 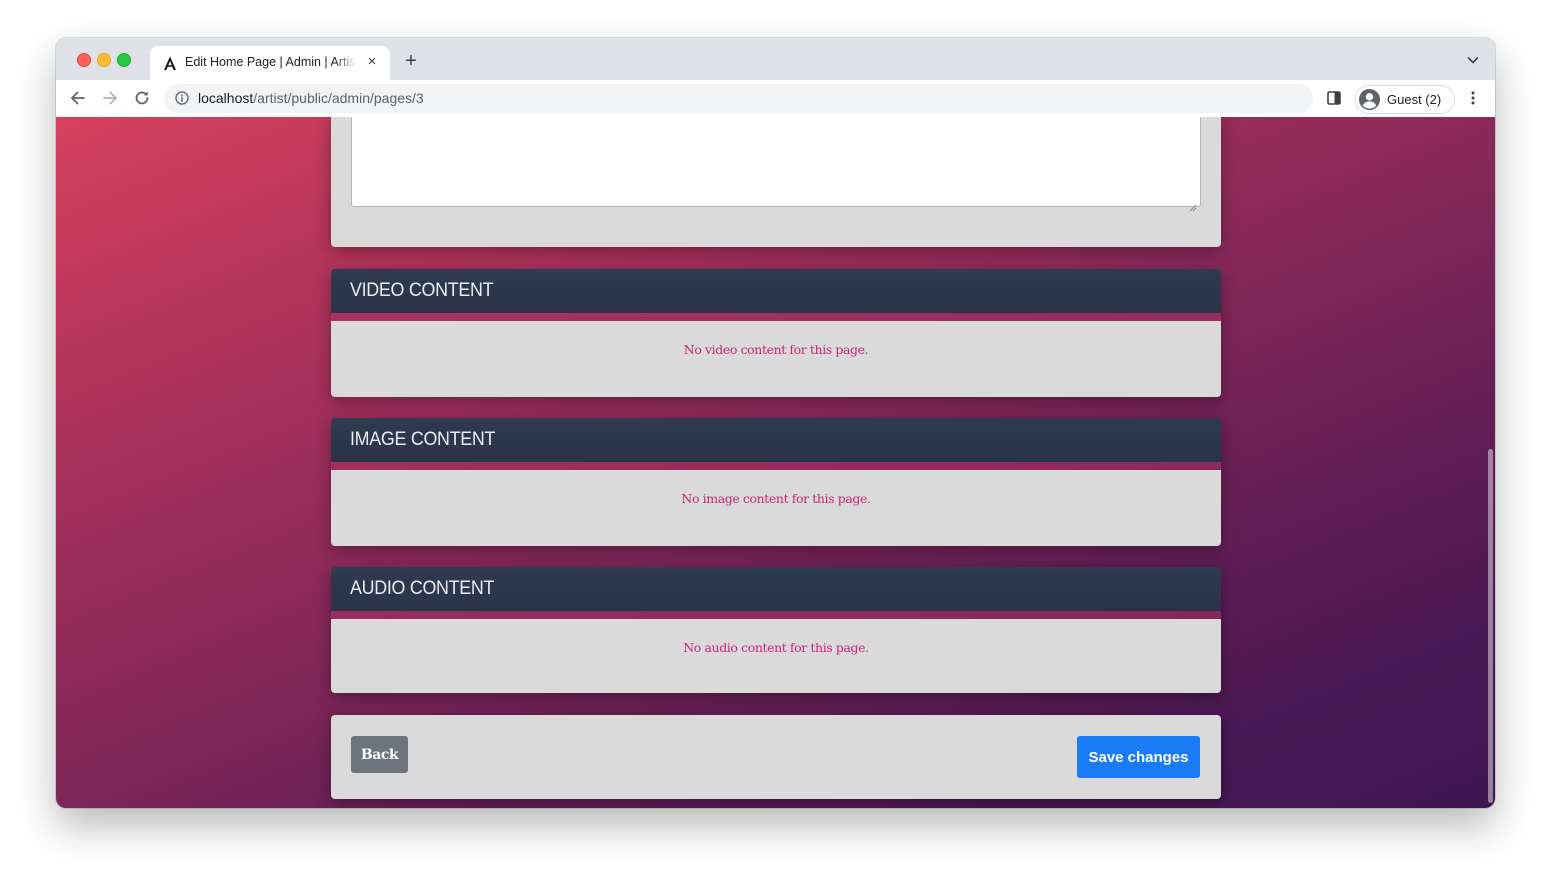 What do you see at coordinates (104, 60) in the screenshot?
I see `minimize-window-button` at bounding box center [104, 60].